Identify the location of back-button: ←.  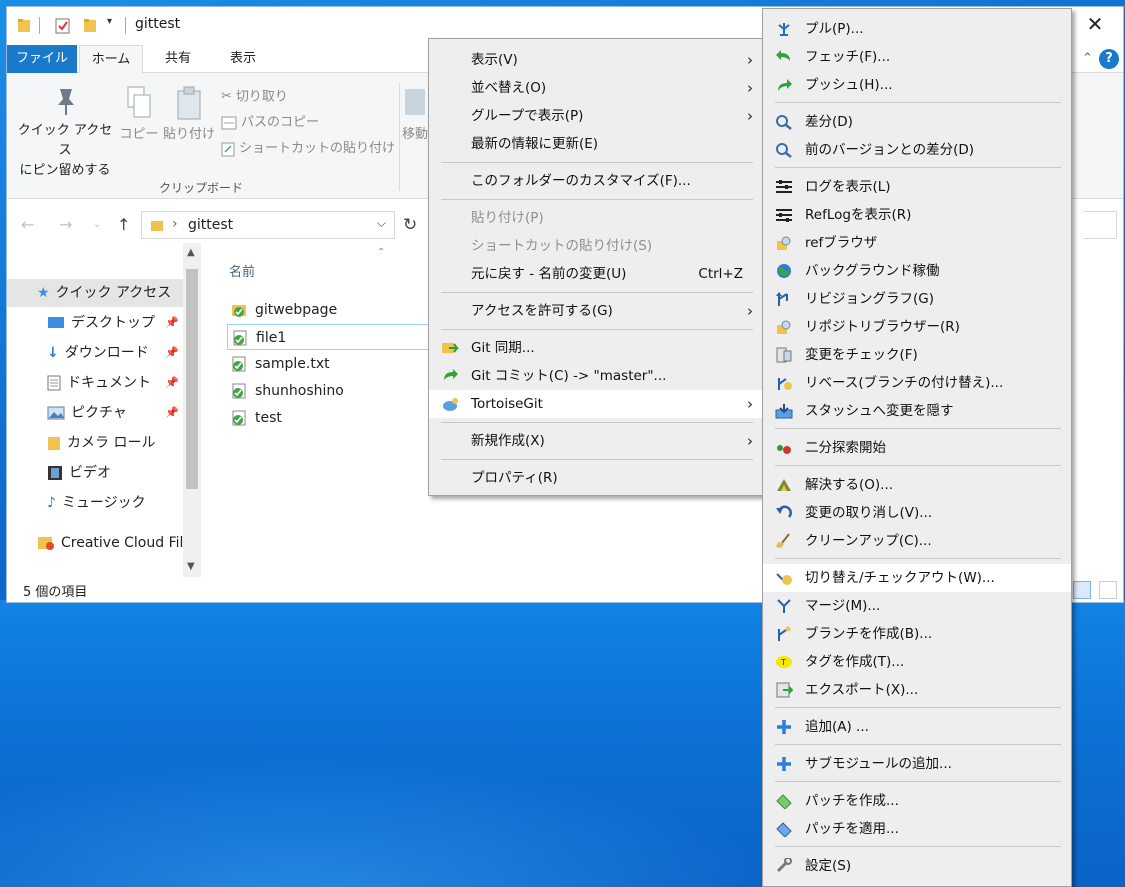
(27, 224).